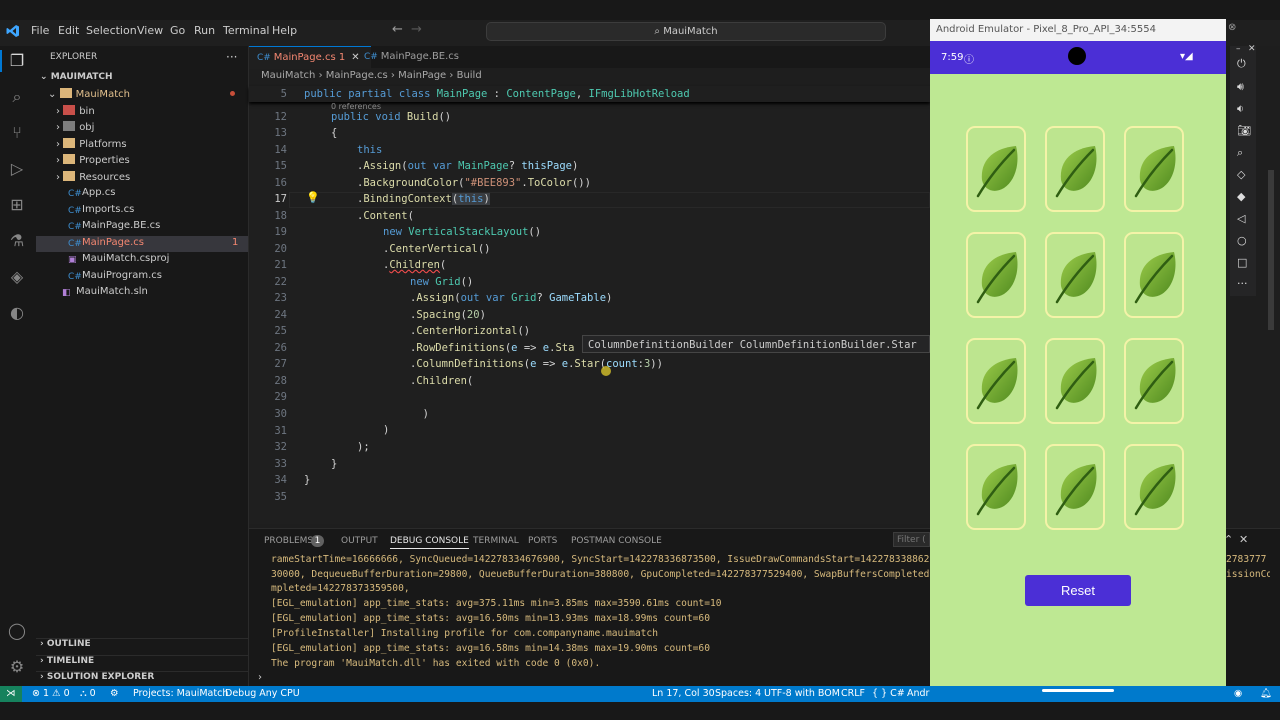 The image size is (1280, 720). Describe the element at coordinates (68, 30) in the screenshot. I see `menu-edit: Edit` at that location.